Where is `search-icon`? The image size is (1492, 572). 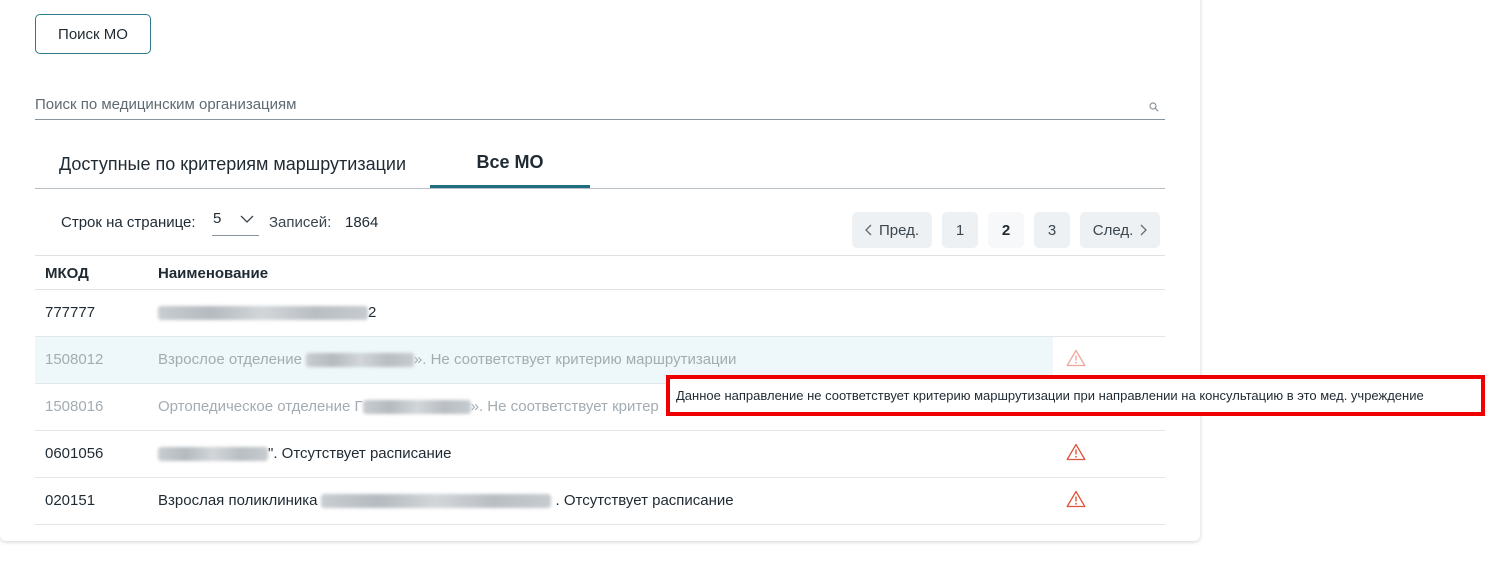 search-icon is located at coordinates (1154, 107).